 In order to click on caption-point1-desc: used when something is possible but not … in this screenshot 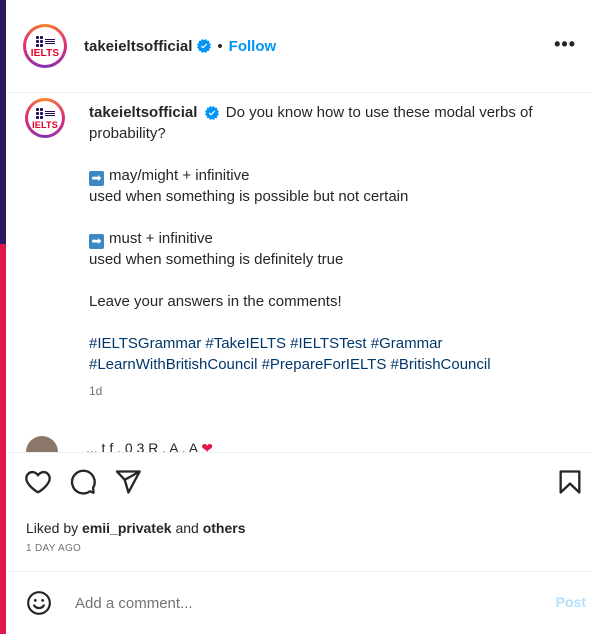, I will do `click(249, 196)`.